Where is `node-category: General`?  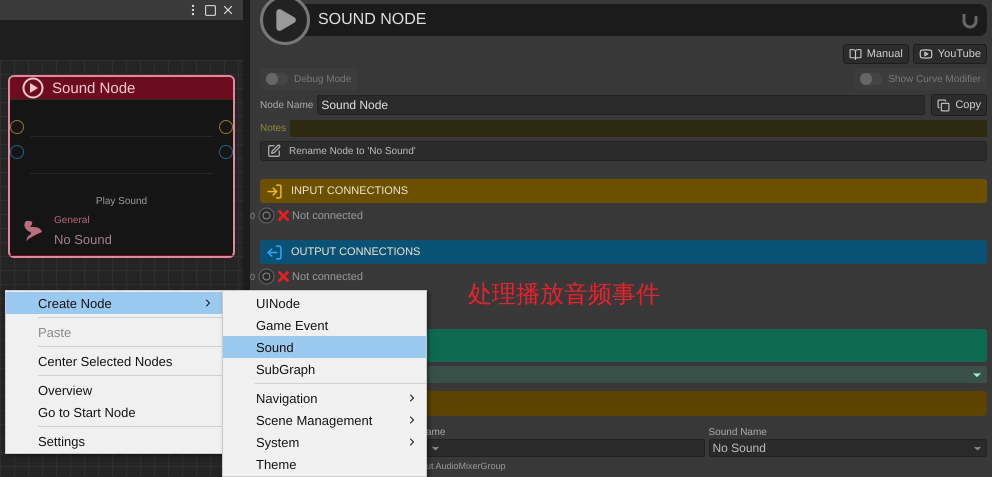
node-category: General is located at coordinates (72, 220).